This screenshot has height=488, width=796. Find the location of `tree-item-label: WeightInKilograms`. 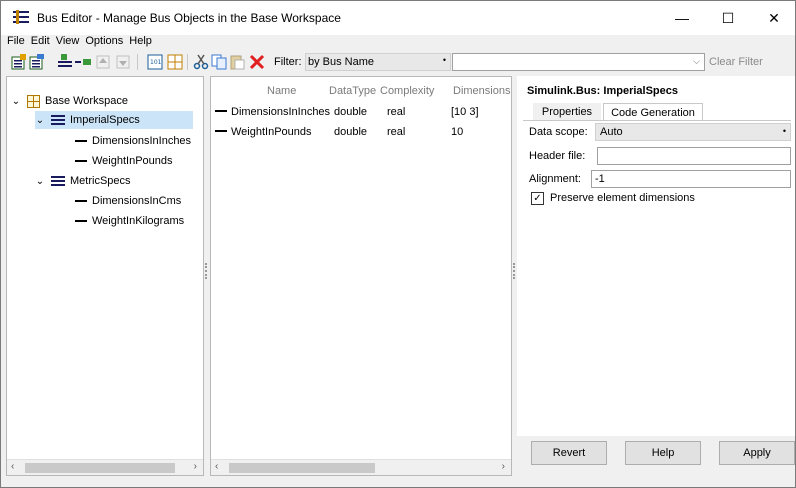

tree-item-label: WeightInKilograms is located at coordinates (138, 221).